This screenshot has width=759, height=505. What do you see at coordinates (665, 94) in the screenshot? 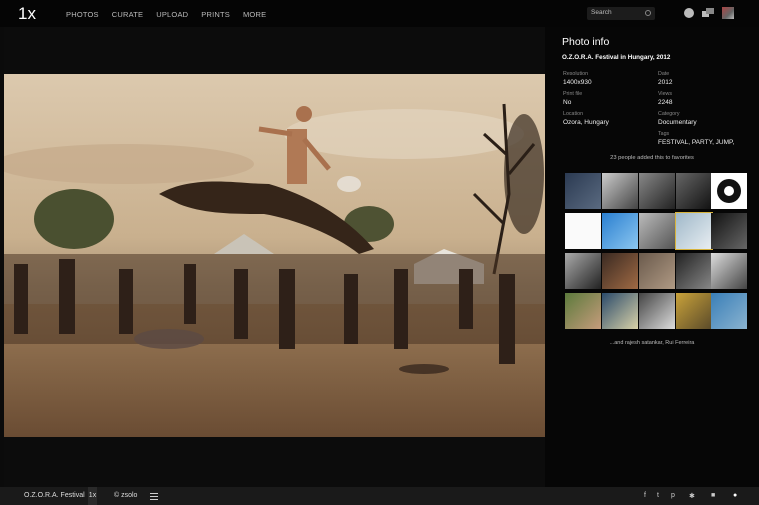
I see `views-label: Views` at bounding box center [665, 94].